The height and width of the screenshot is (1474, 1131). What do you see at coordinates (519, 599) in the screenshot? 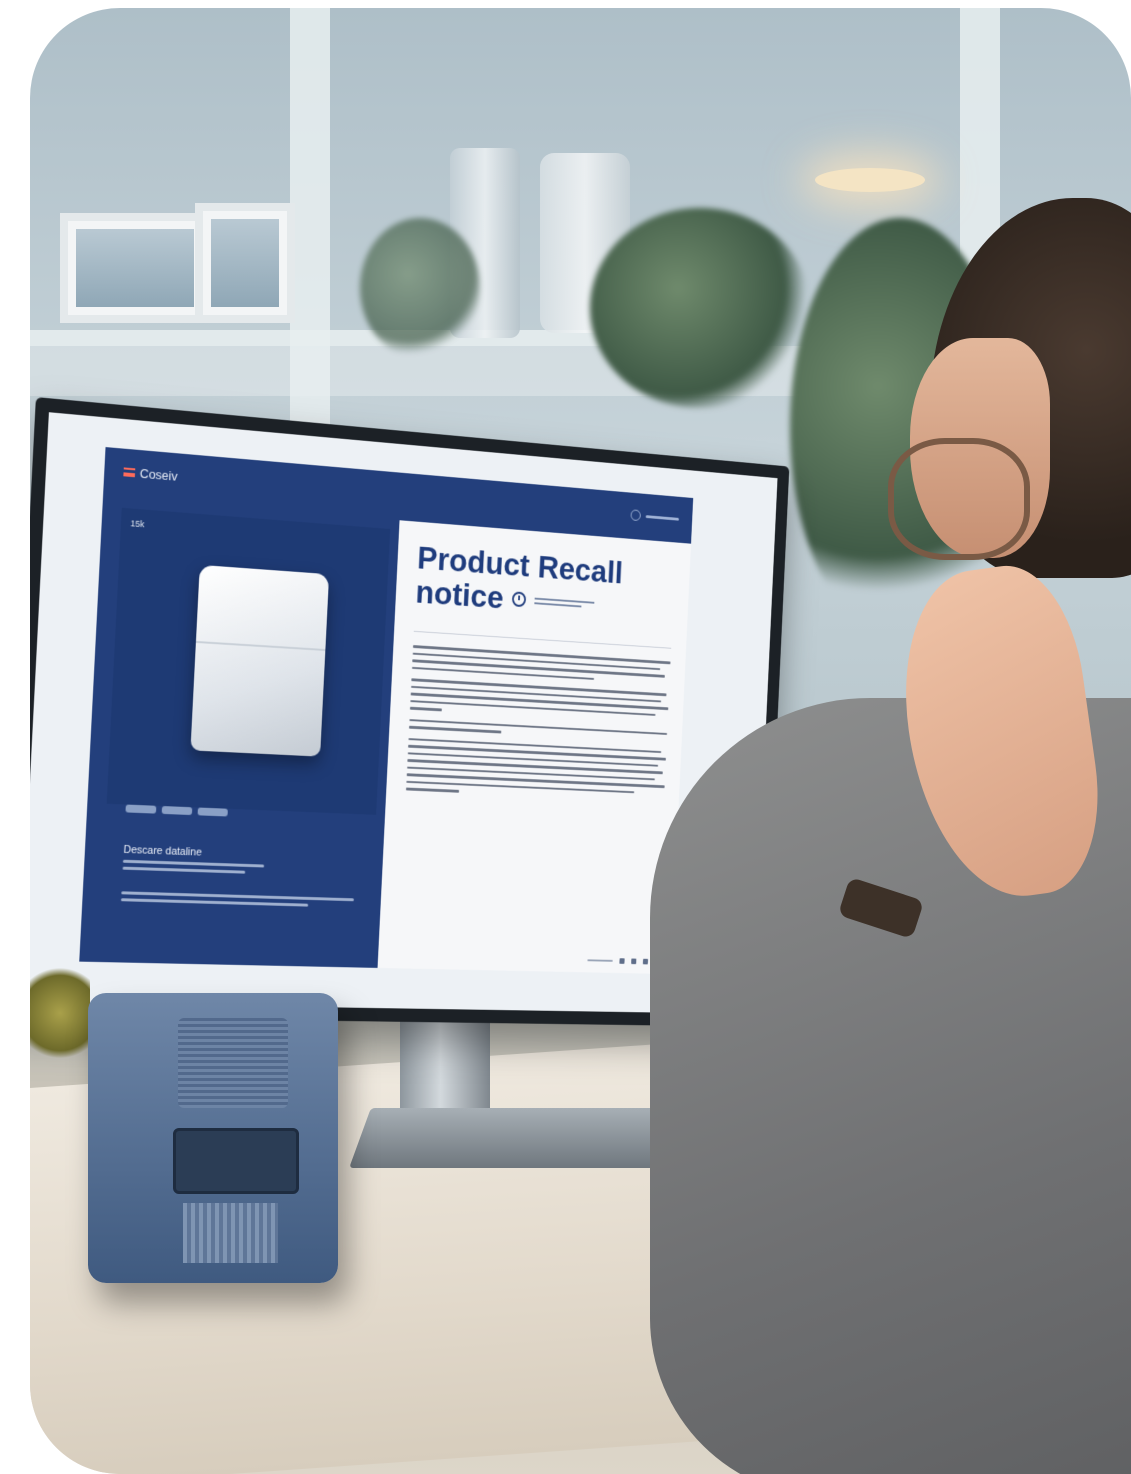
I see `clock-icon` at bounding box center [519, 599].